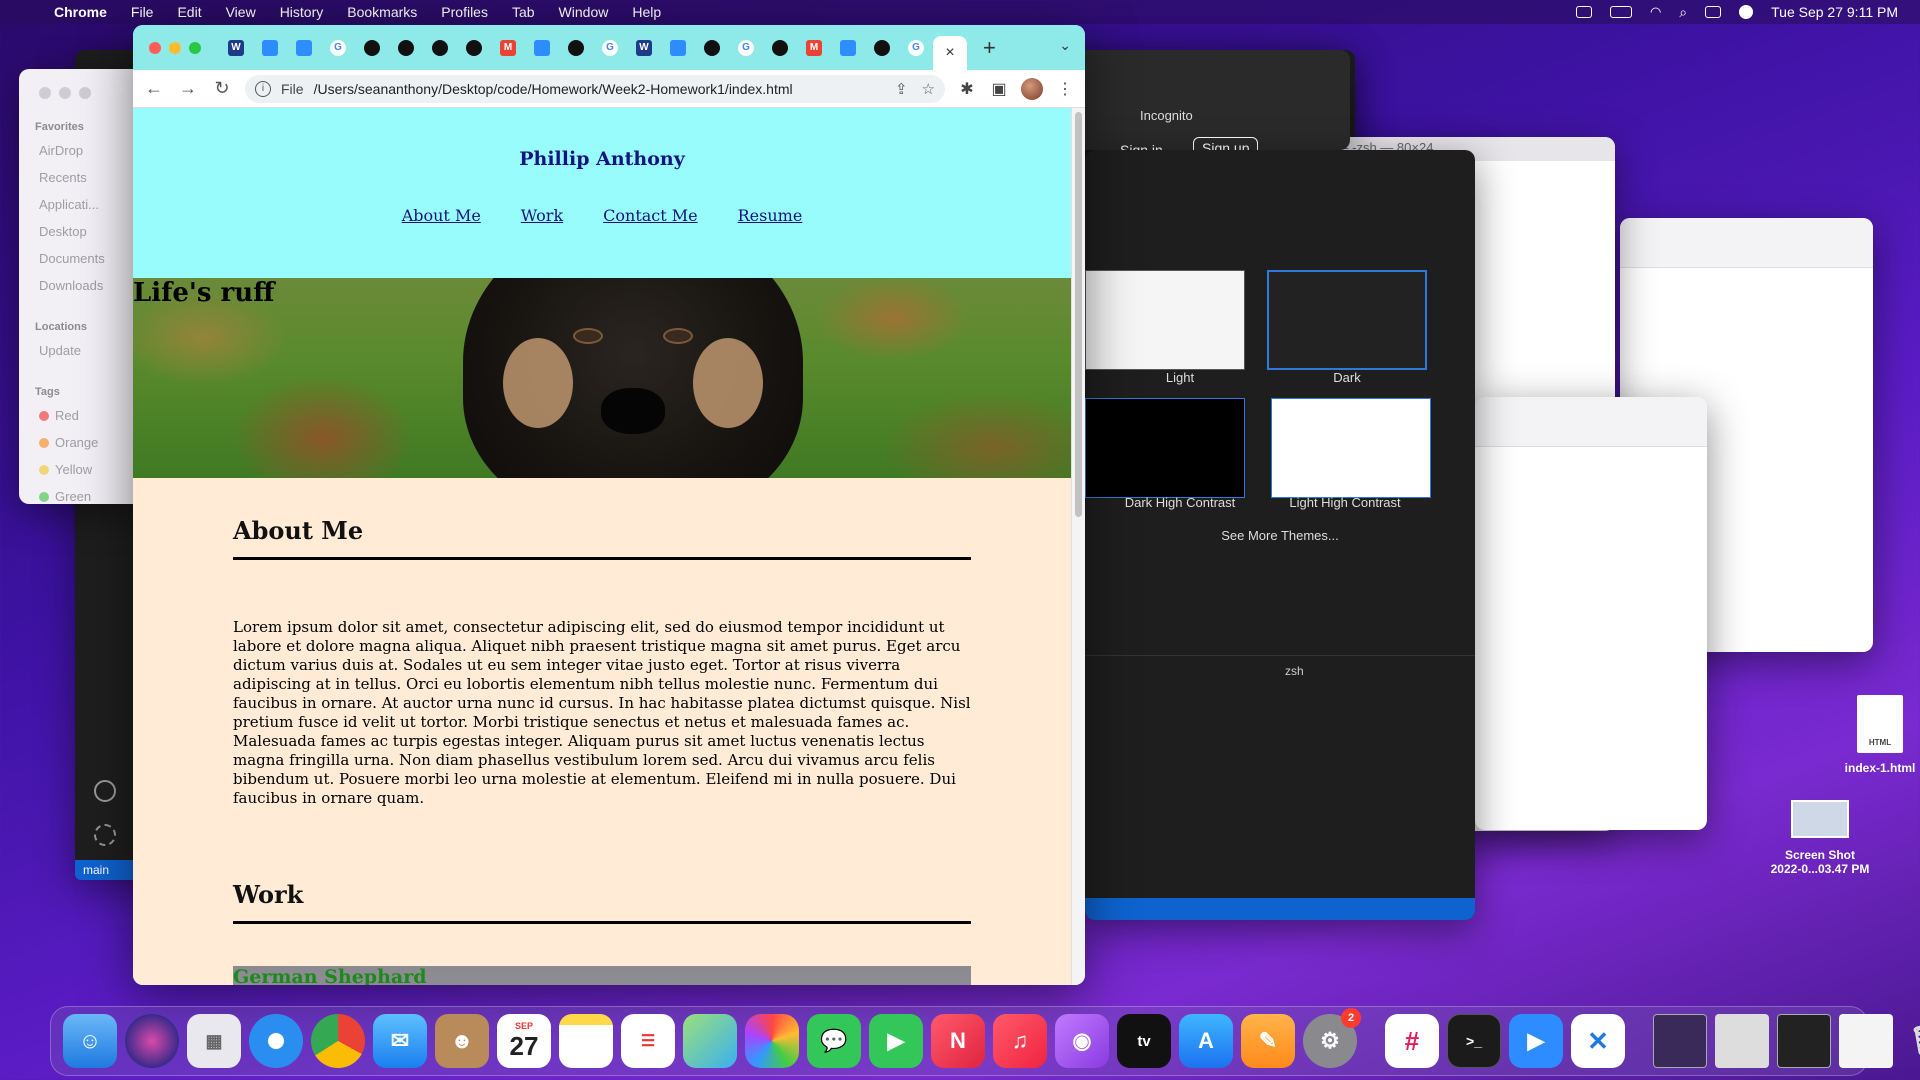 This screenshot has height=1080, width=1920. What do you see at coordinates (646, 12) in the screenshot?
I see `menu-help: Help` at bounding box center [646, 12].